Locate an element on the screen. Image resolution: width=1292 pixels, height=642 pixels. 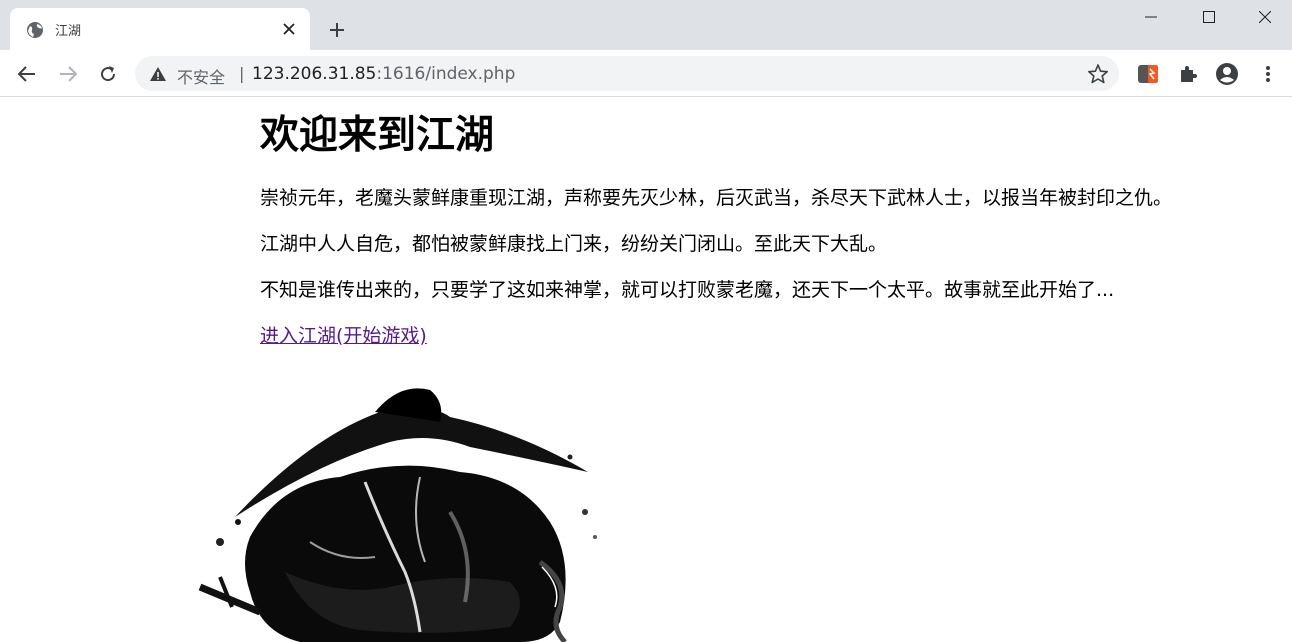
story-paragraph-2: 江湖中人人自危，都怕被蒙鲜康找上门来，纷纷关门闭山。至此天下大乱。 is located at coordinates (574, 244).